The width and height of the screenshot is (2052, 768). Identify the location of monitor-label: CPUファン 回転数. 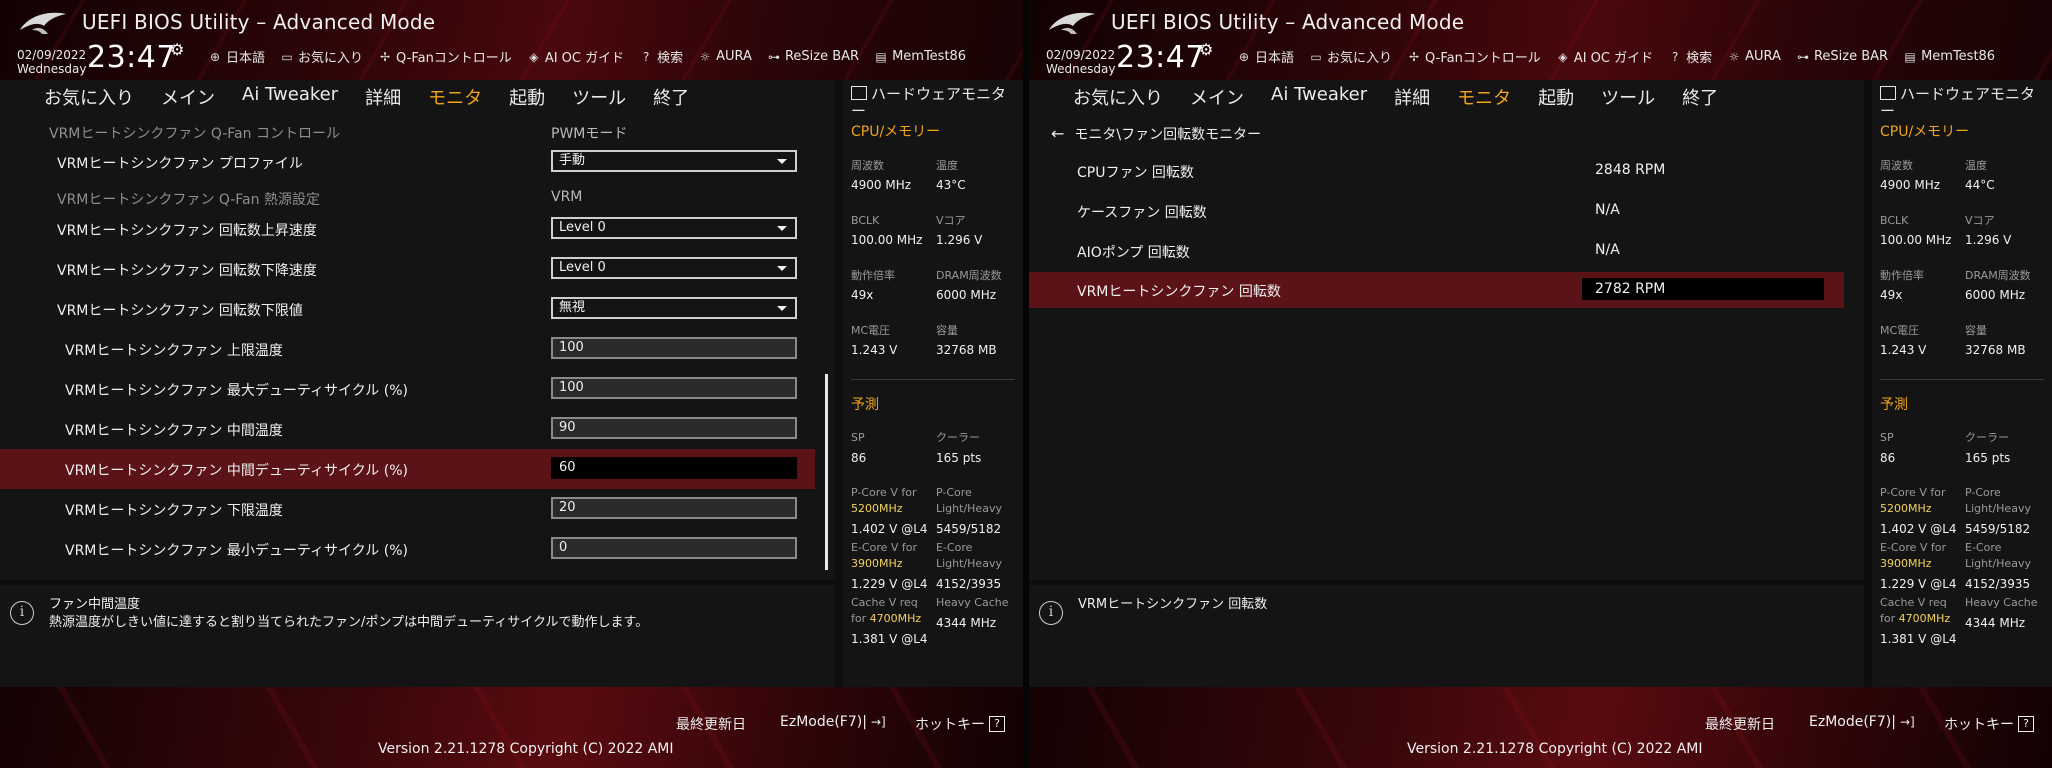
(1135, 173).